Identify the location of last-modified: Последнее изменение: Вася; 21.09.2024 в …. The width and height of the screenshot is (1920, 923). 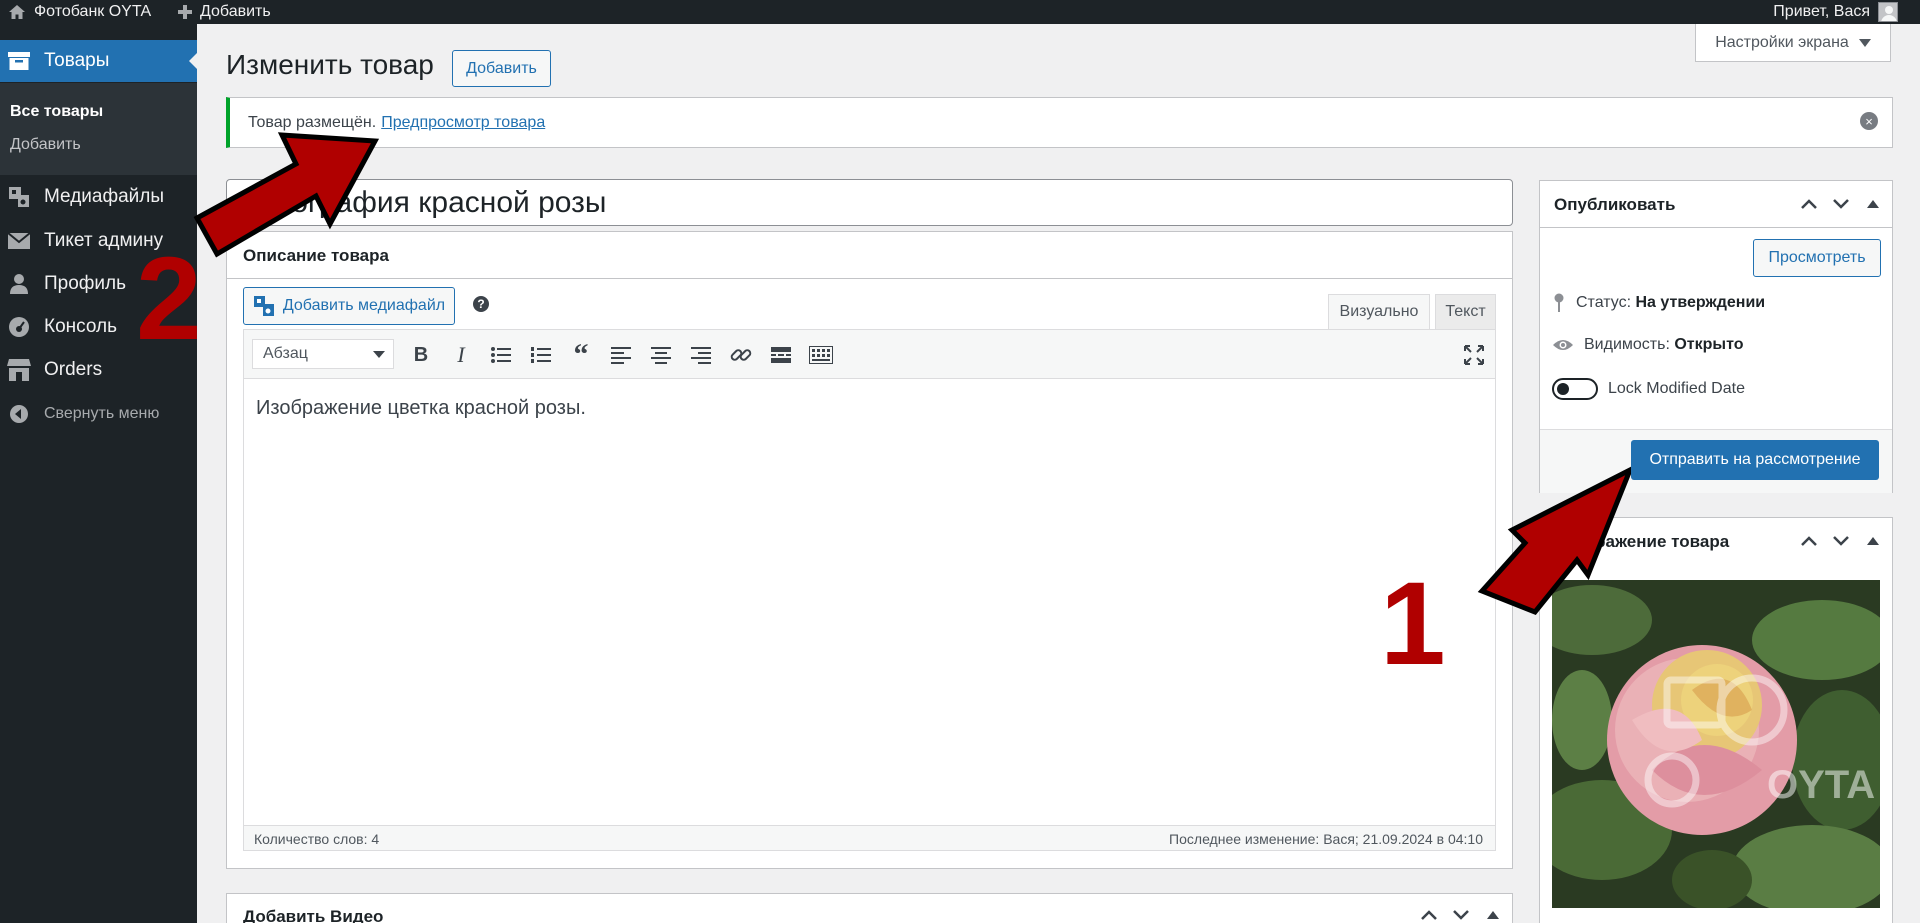
(1326, 839).